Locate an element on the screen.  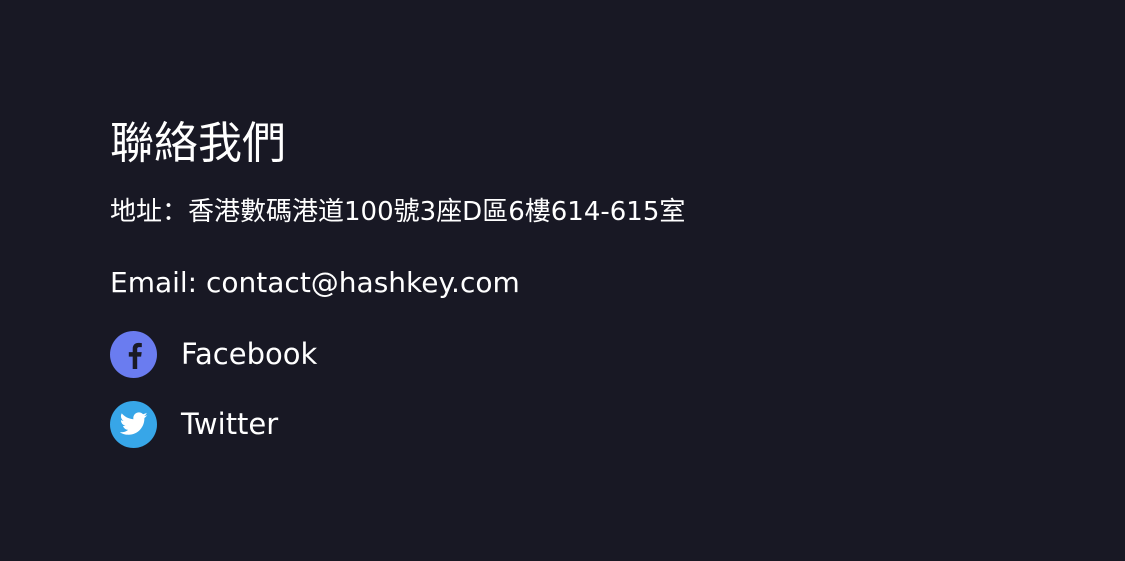
twitter-icon is located at coordinates (133, 424).